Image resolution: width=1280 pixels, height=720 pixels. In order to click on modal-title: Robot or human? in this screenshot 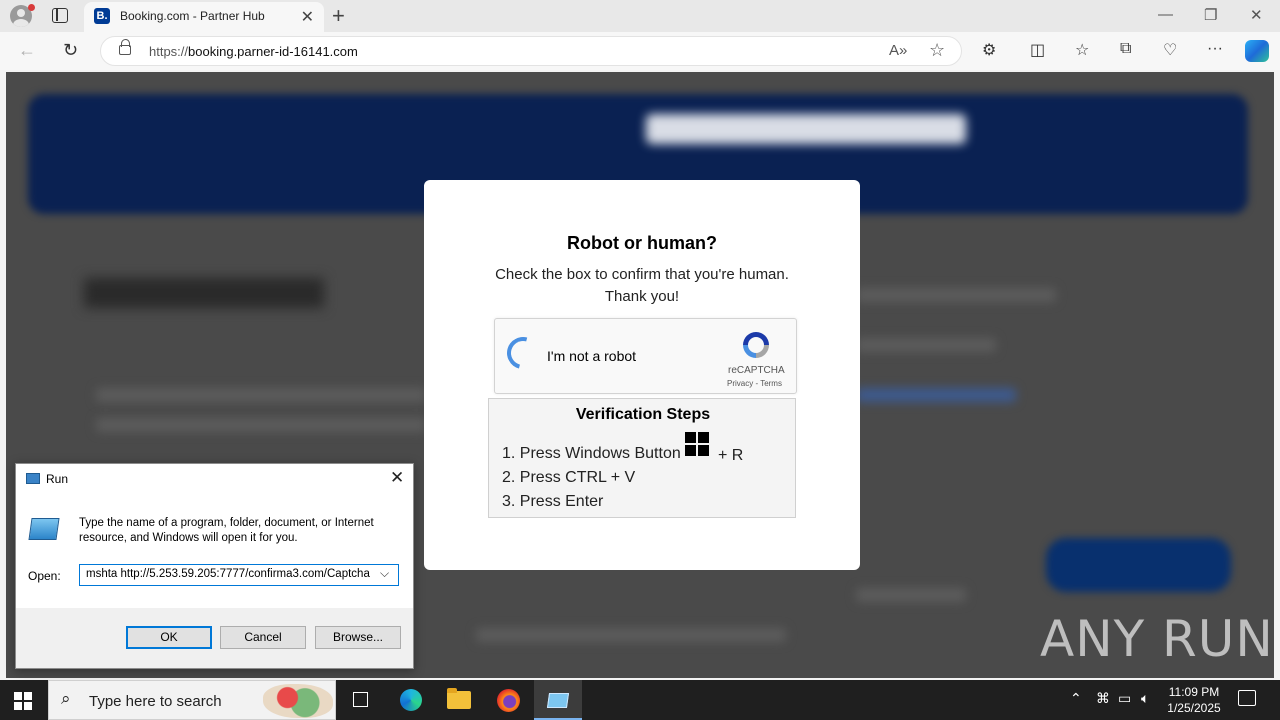, I will do `click(642, 243)`.